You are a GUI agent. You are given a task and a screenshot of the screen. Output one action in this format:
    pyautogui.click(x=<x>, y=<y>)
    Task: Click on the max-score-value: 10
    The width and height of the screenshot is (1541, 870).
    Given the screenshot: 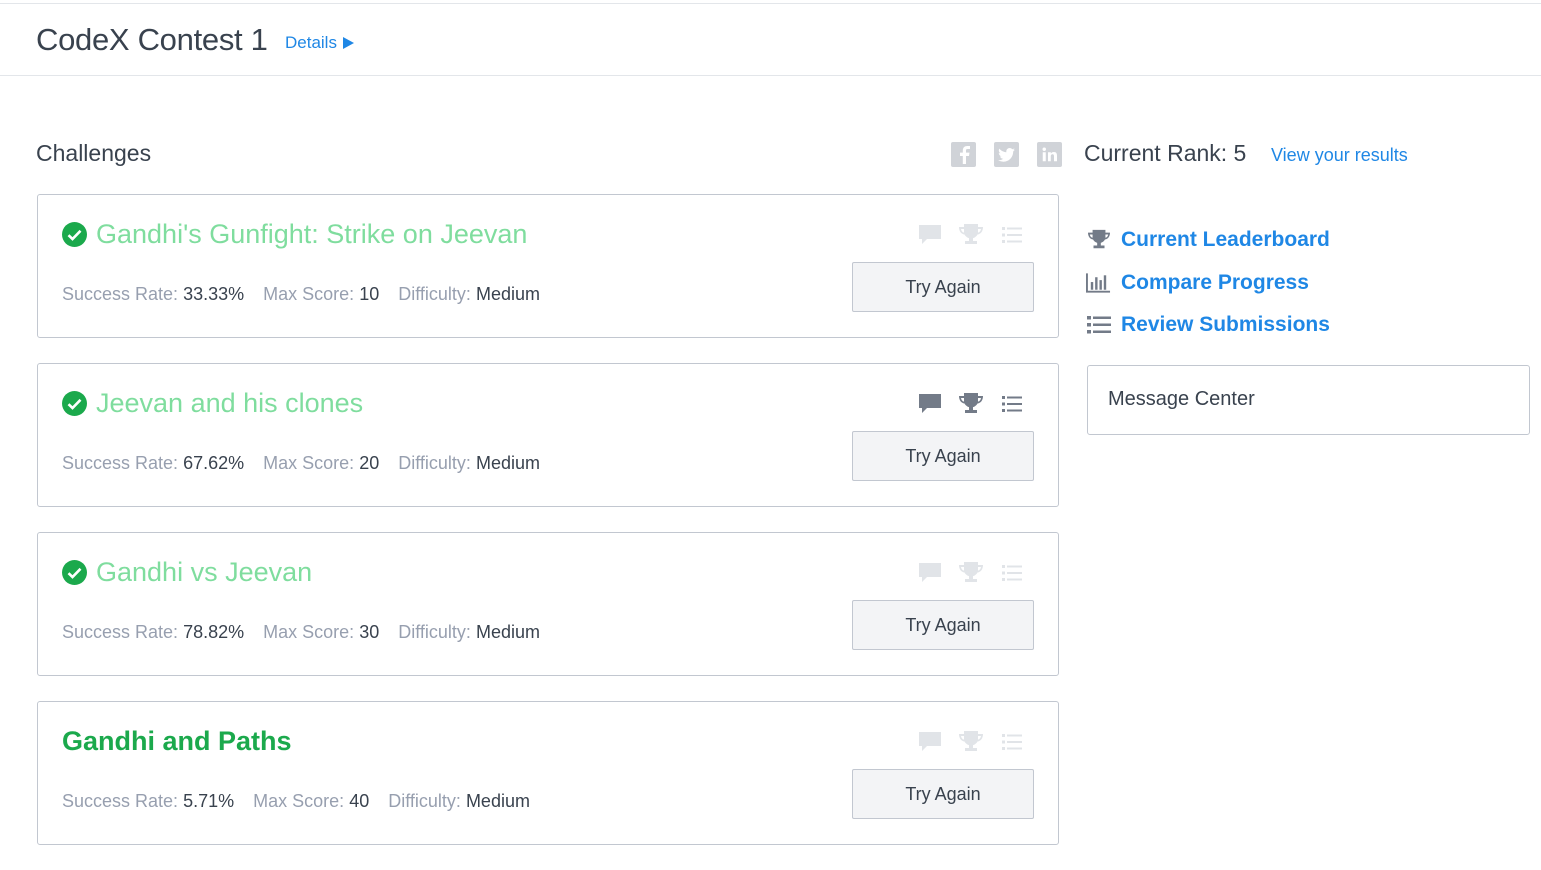 What is the action you would take?
    pyautogui.click(x=369, y=294)
    